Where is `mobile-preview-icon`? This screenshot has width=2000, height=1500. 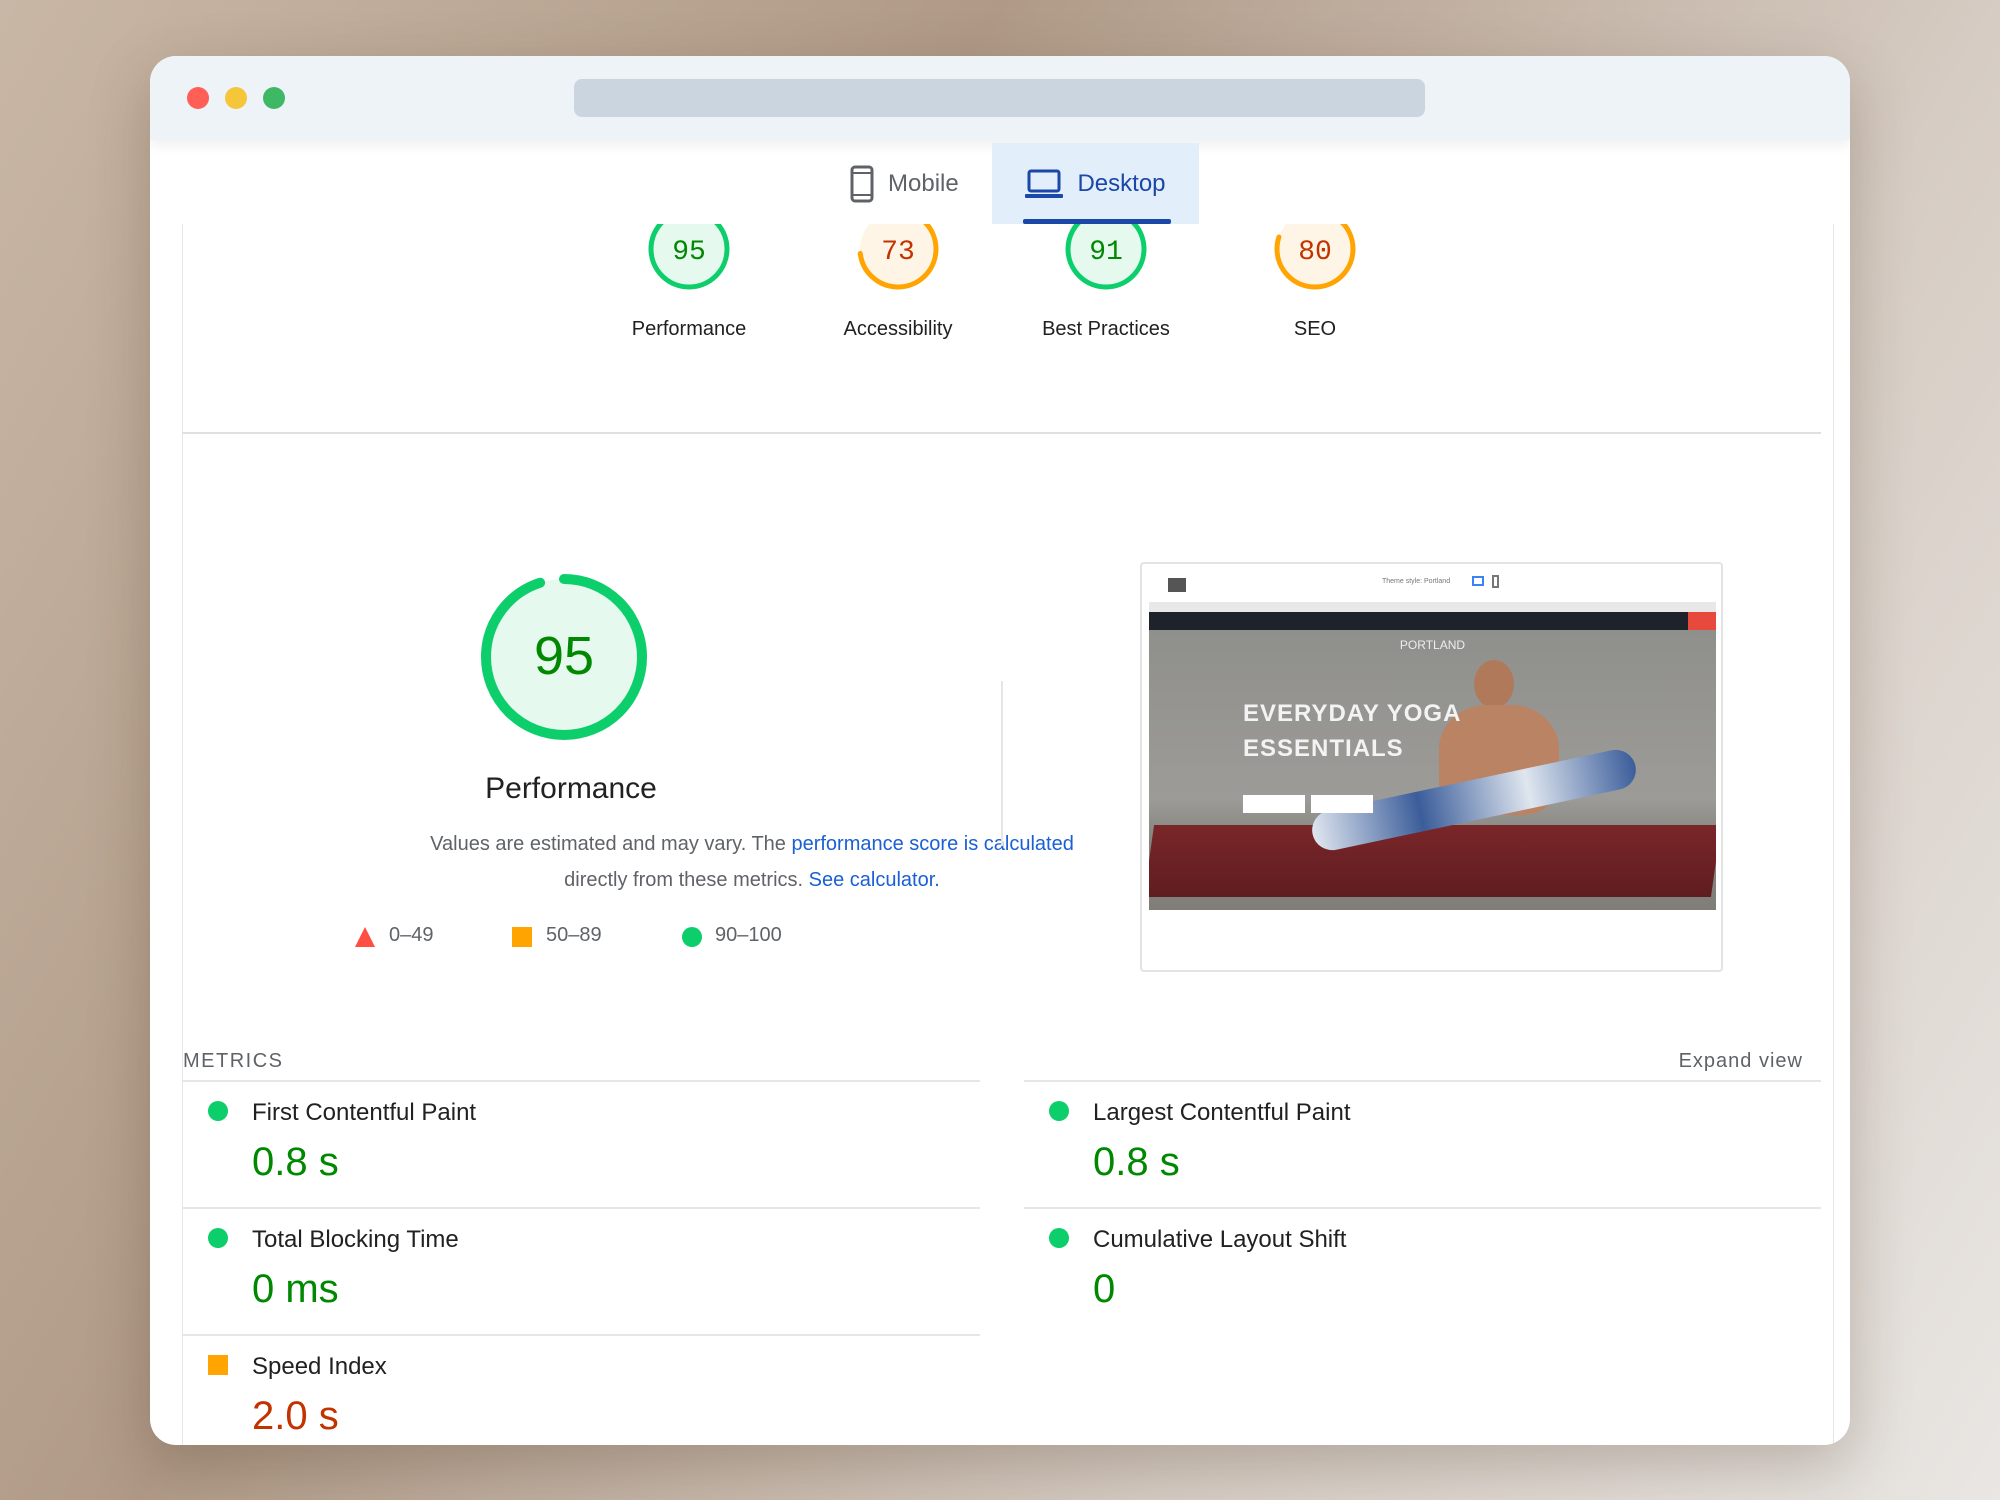 mobile-preview-icon is located at coordinates (1495, 581).